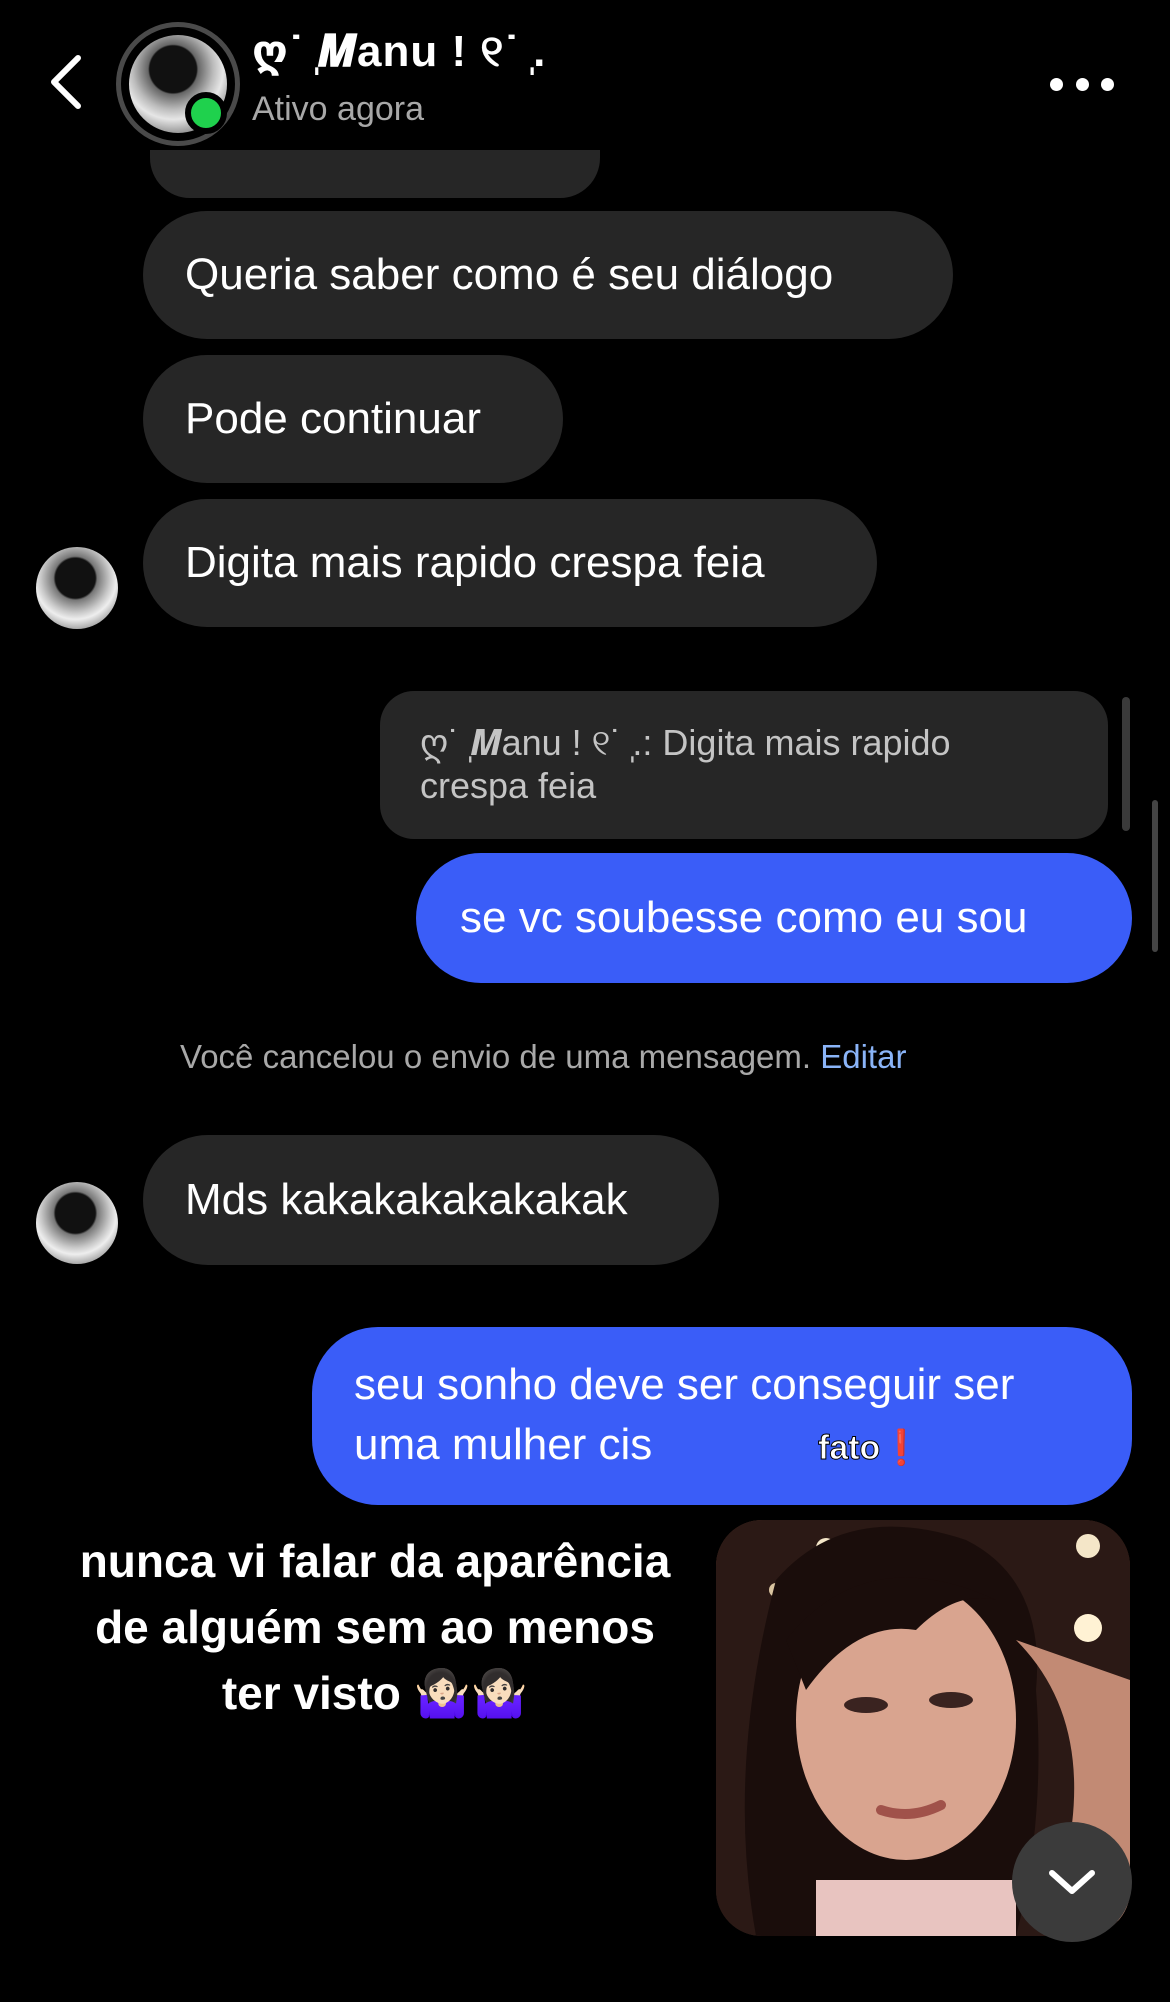 Image resolution: width=1170 pixels, height=2002 pixels. I want to click on text-overlay-sticker: fato❗, so click(870, 1448).